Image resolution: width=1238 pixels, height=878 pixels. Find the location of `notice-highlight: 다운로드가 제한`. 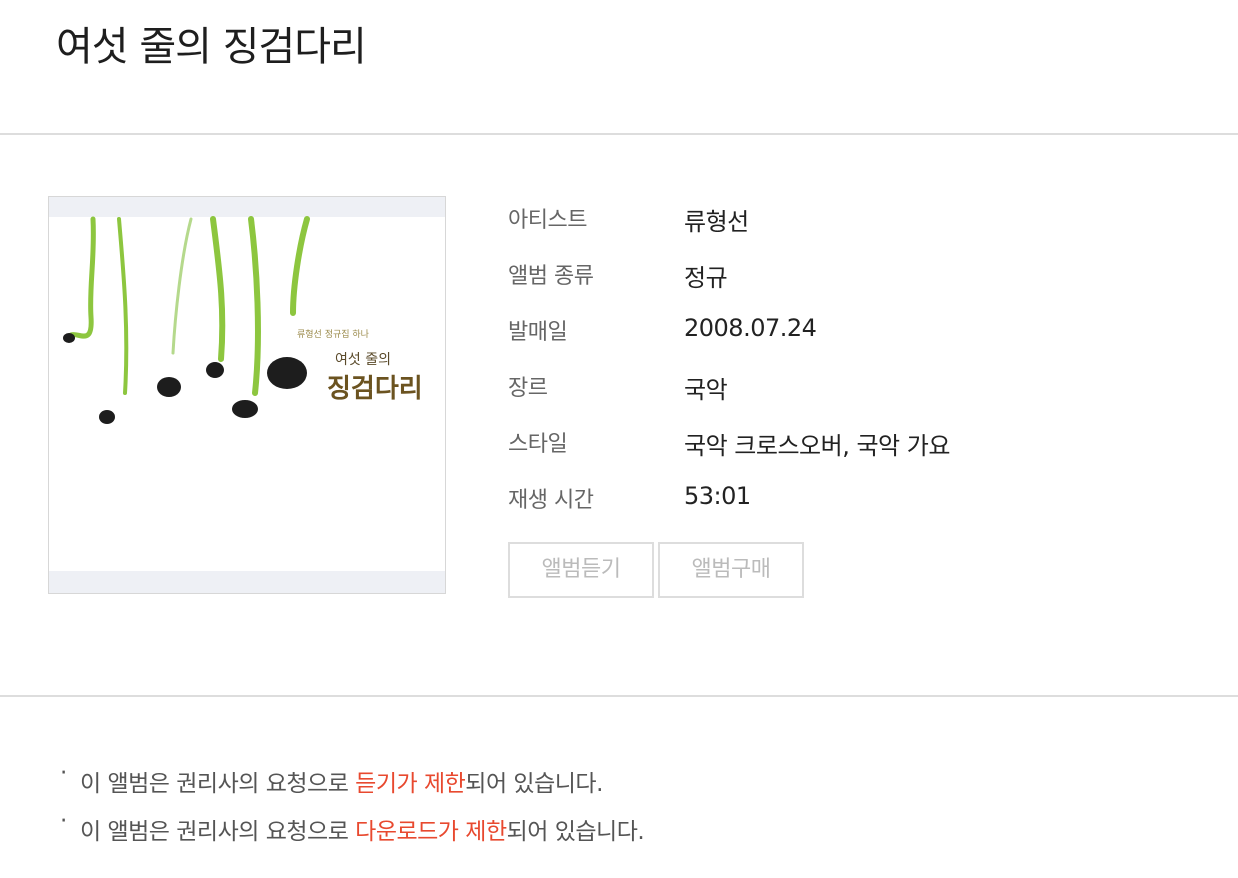

notice-highlight: 다운로드가 제한 is located at coordinates (431, 832).